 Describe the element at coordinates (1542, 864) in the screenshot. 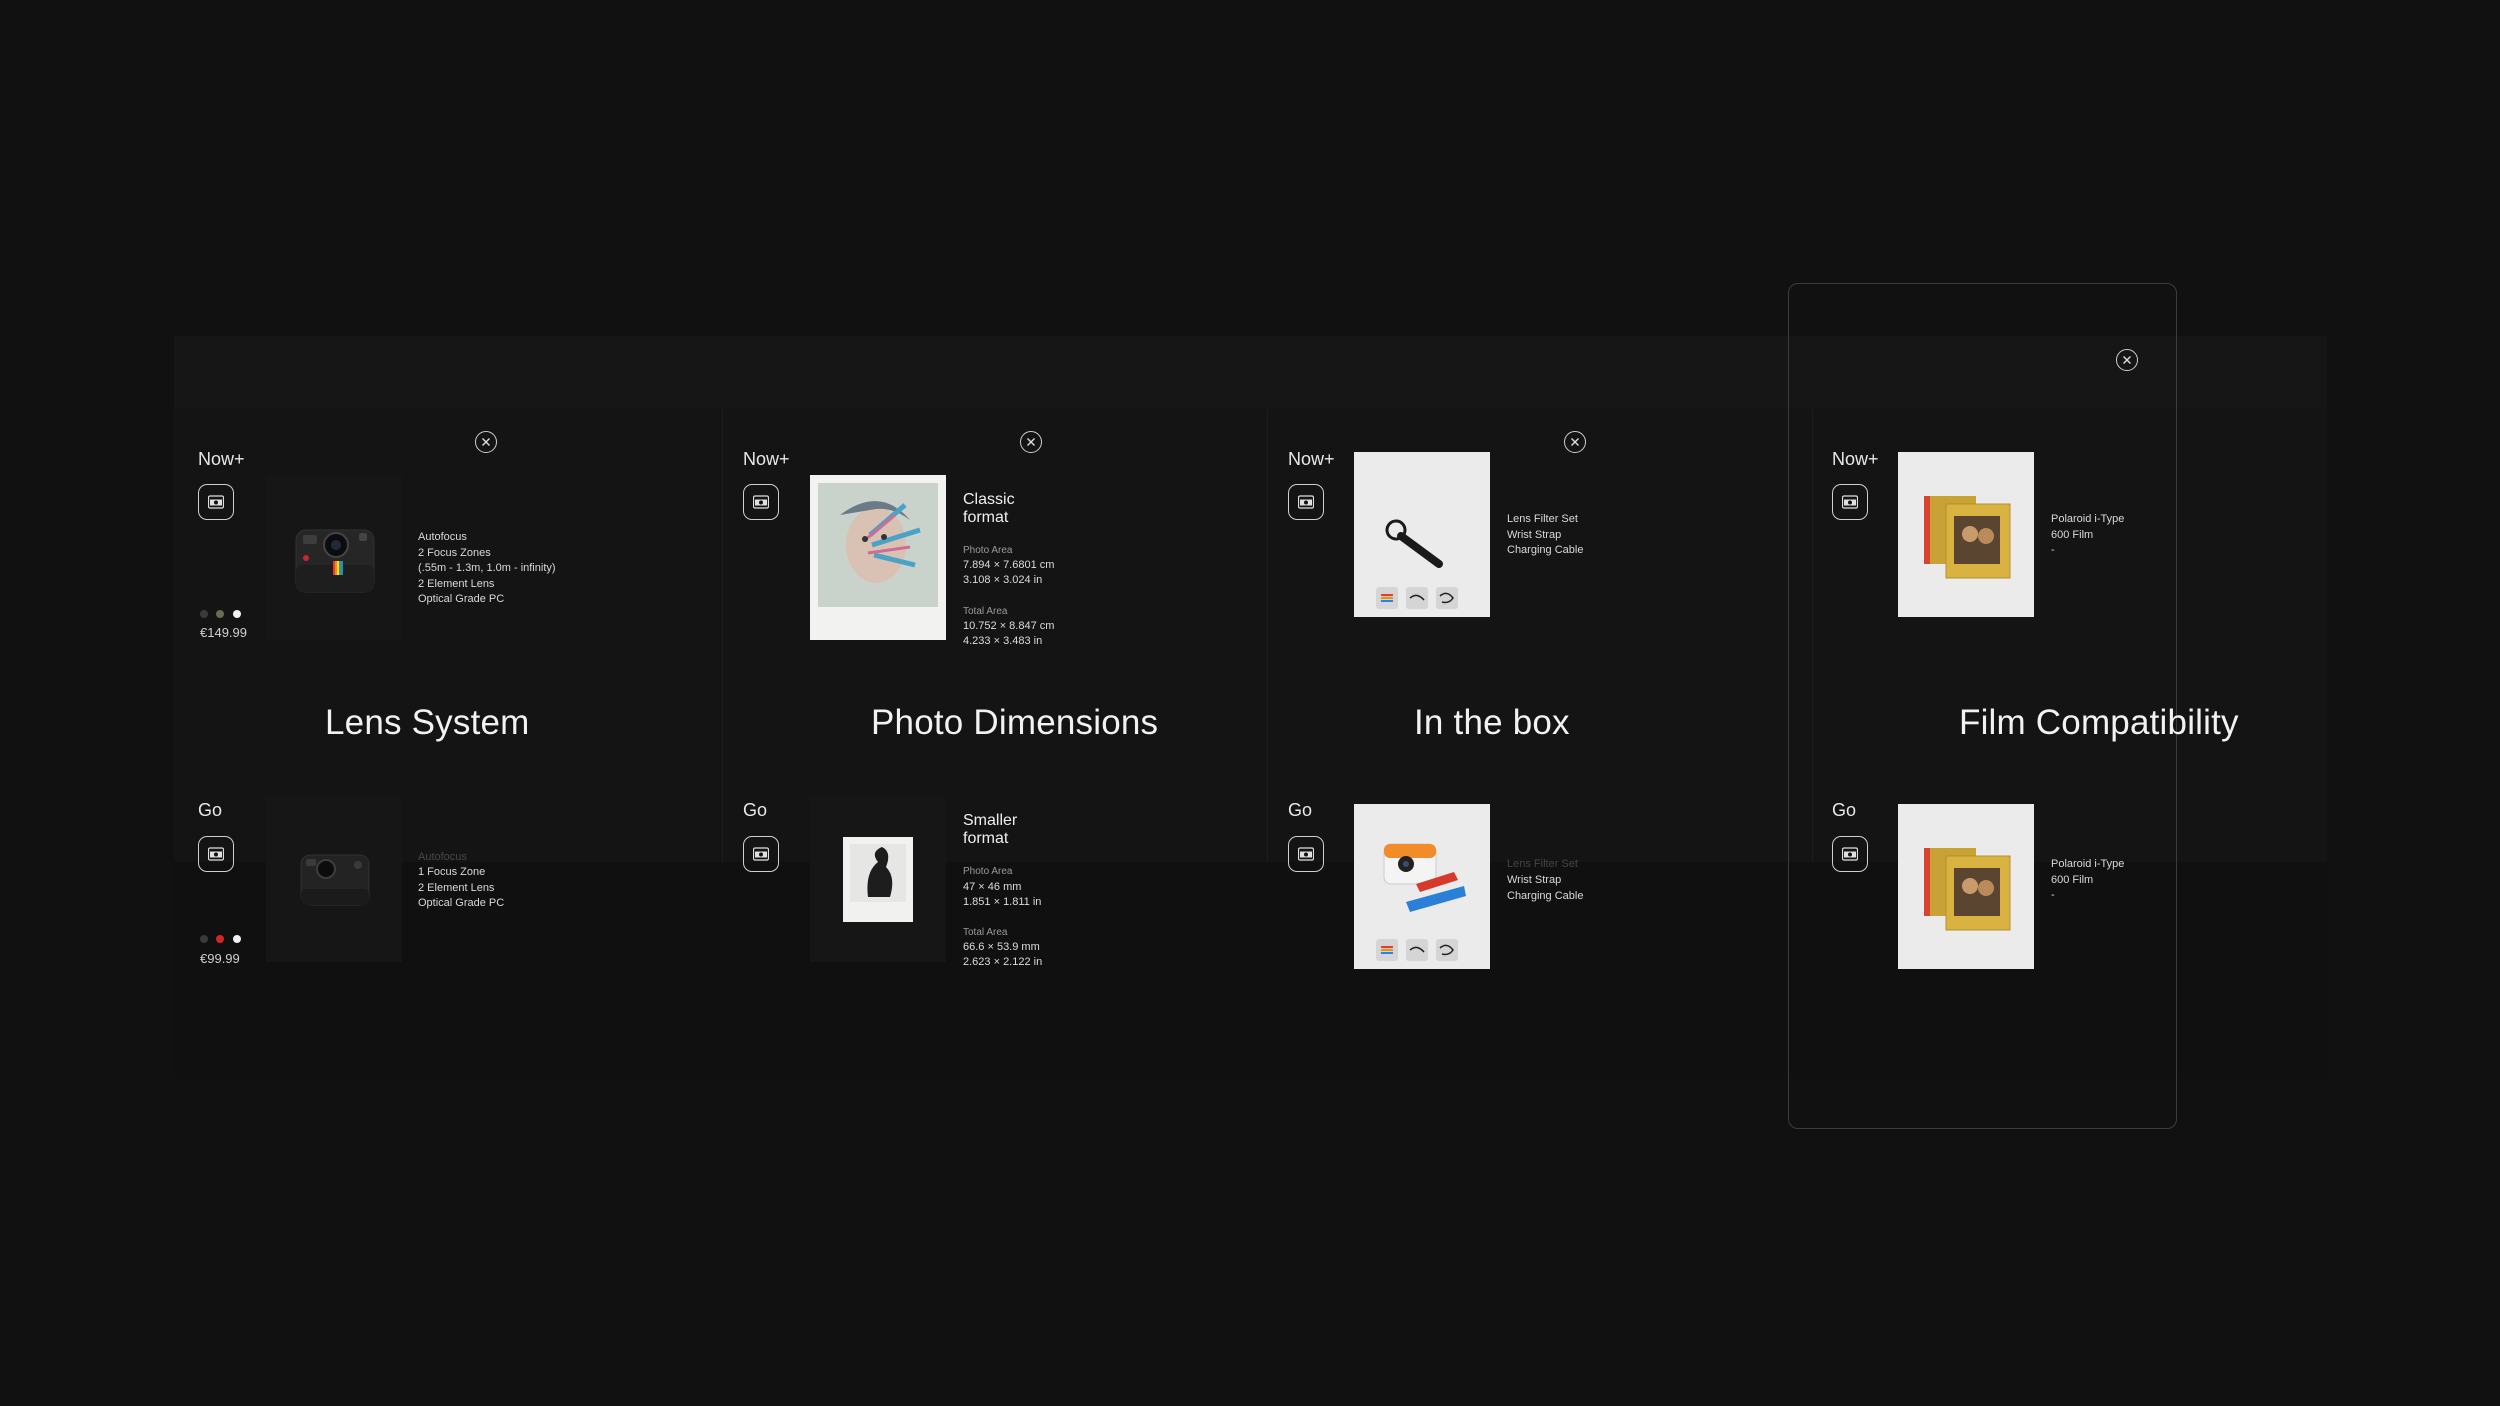

I see `box-item-faded: Lens Filter Set` at that location.